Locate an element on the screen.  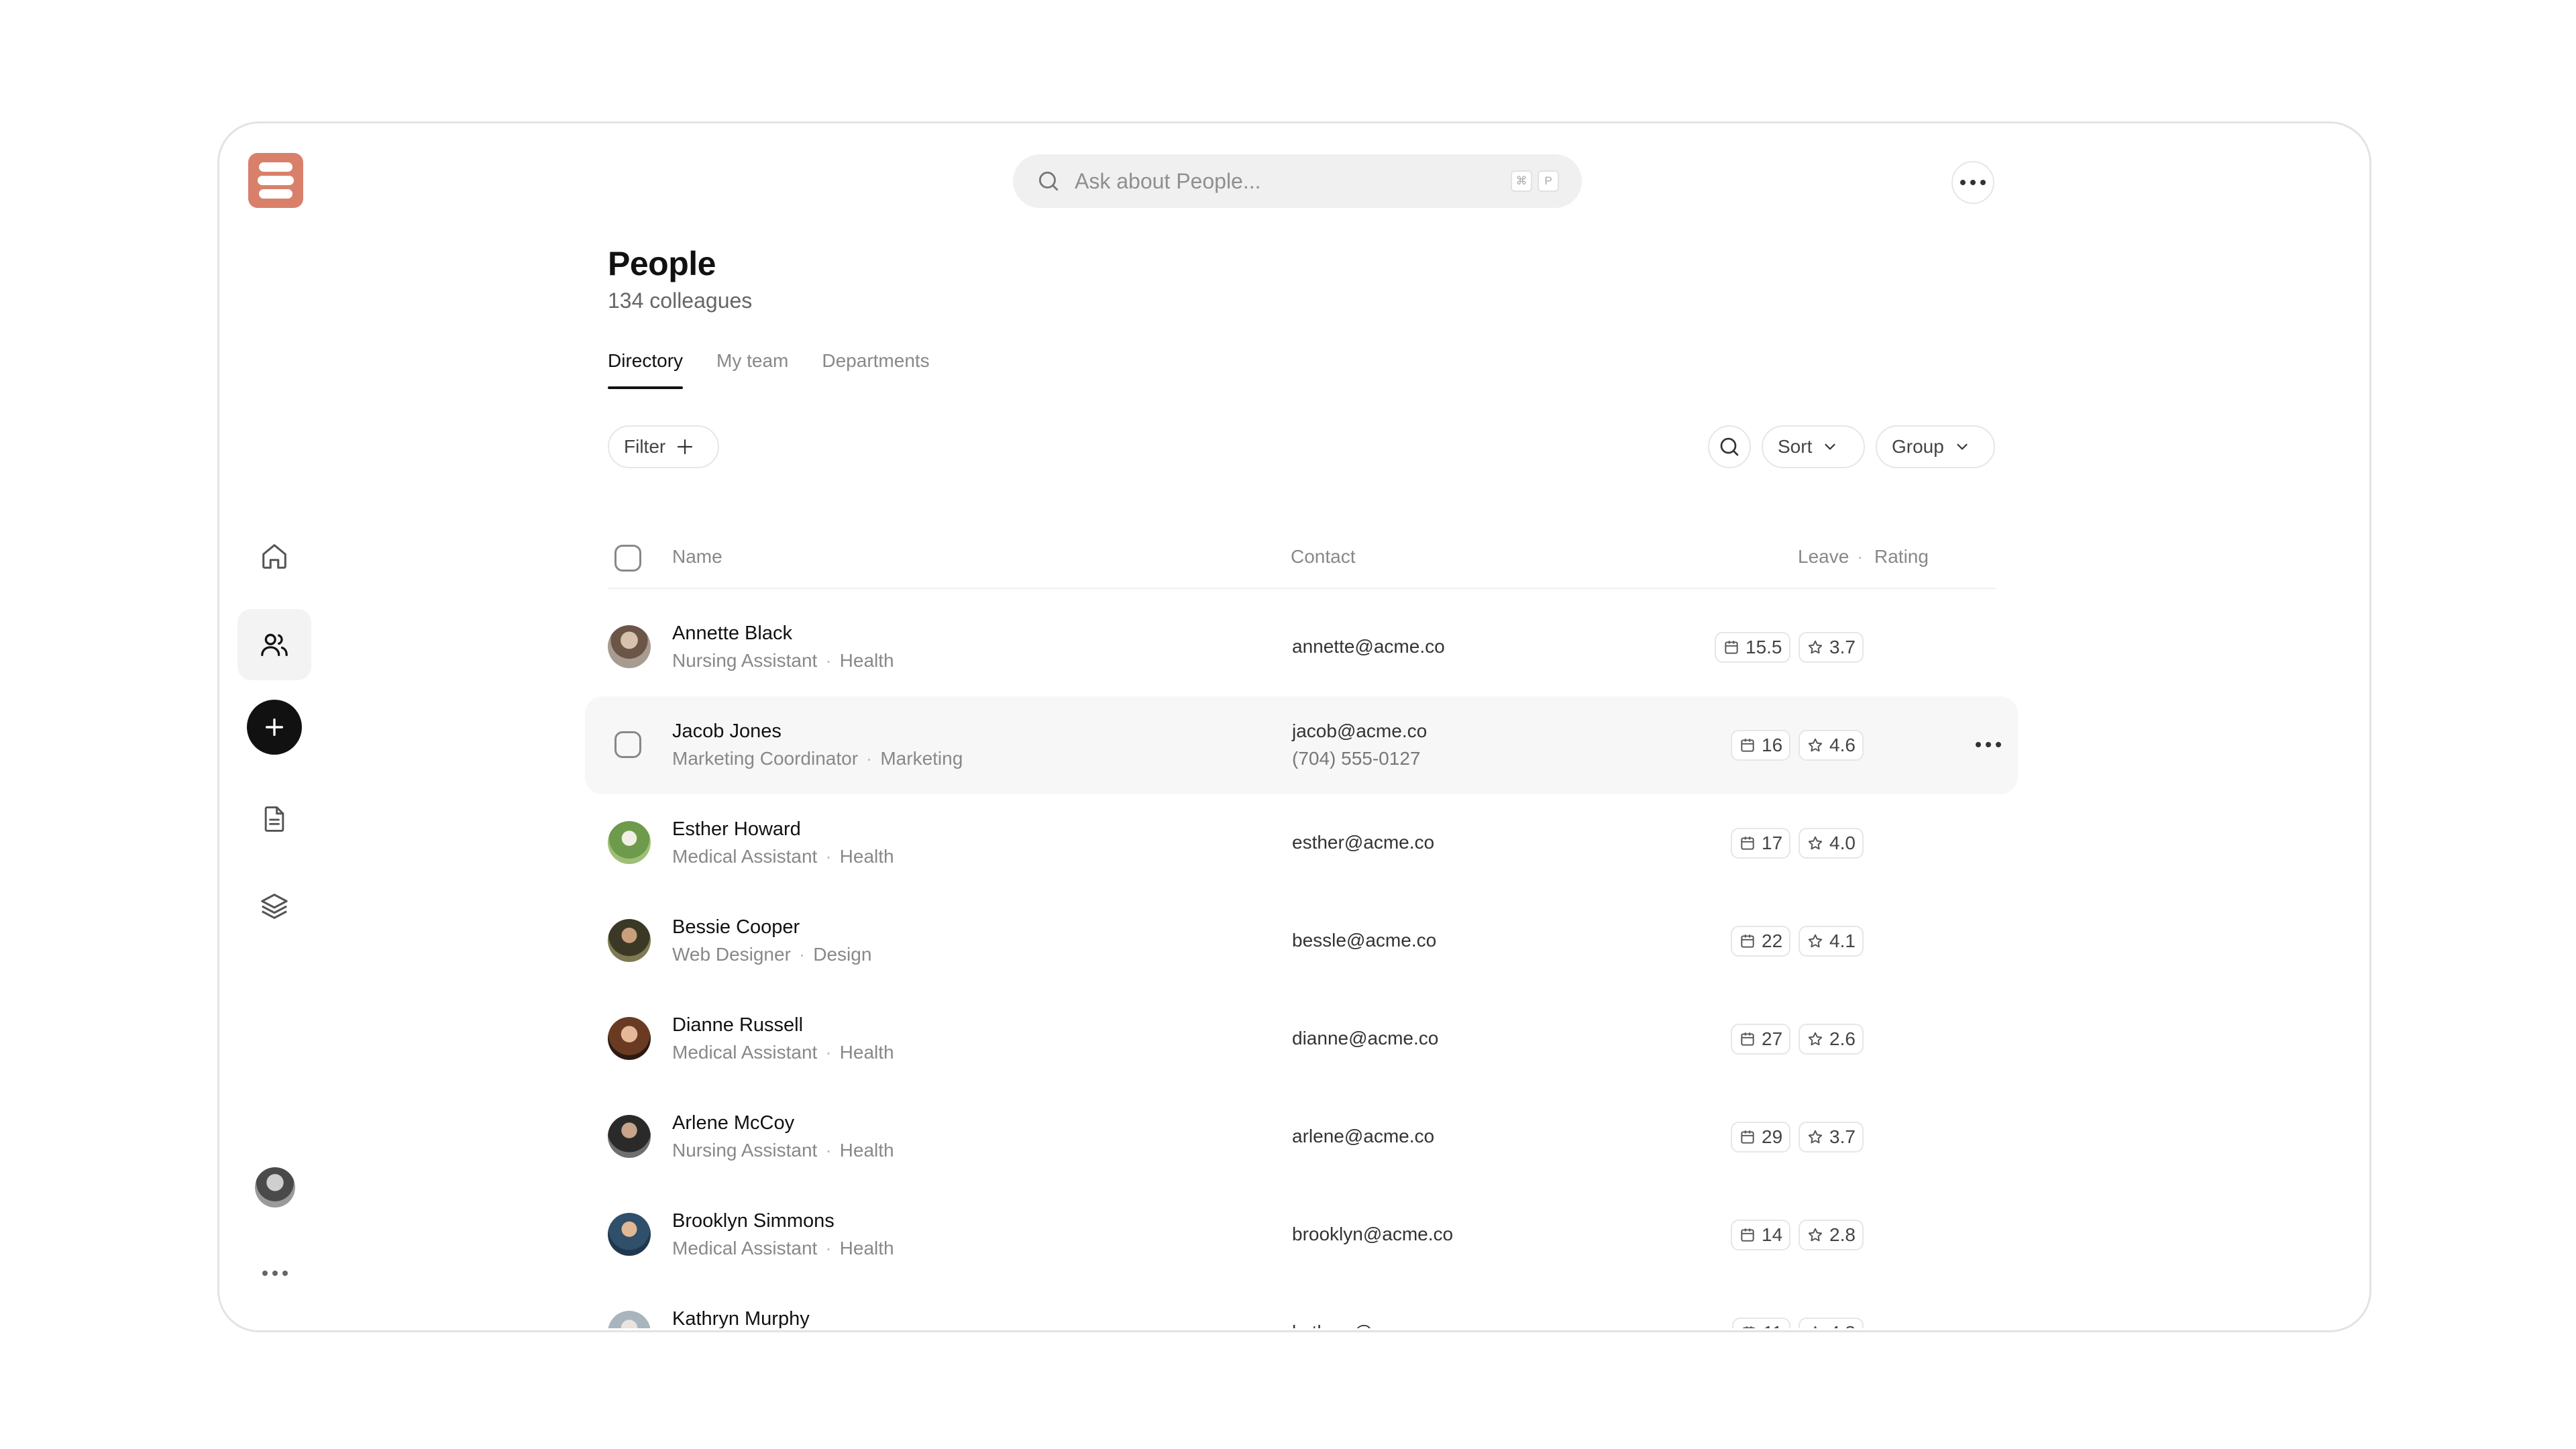
nav-layers is located at coordinates (274, 906).